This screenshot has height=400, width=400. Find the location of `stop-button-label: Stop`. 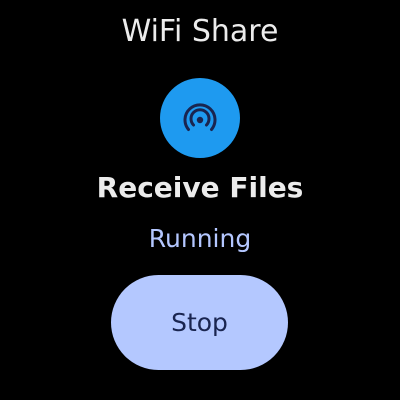

stop-button-label: Stop is located at coordinates (199, 322).